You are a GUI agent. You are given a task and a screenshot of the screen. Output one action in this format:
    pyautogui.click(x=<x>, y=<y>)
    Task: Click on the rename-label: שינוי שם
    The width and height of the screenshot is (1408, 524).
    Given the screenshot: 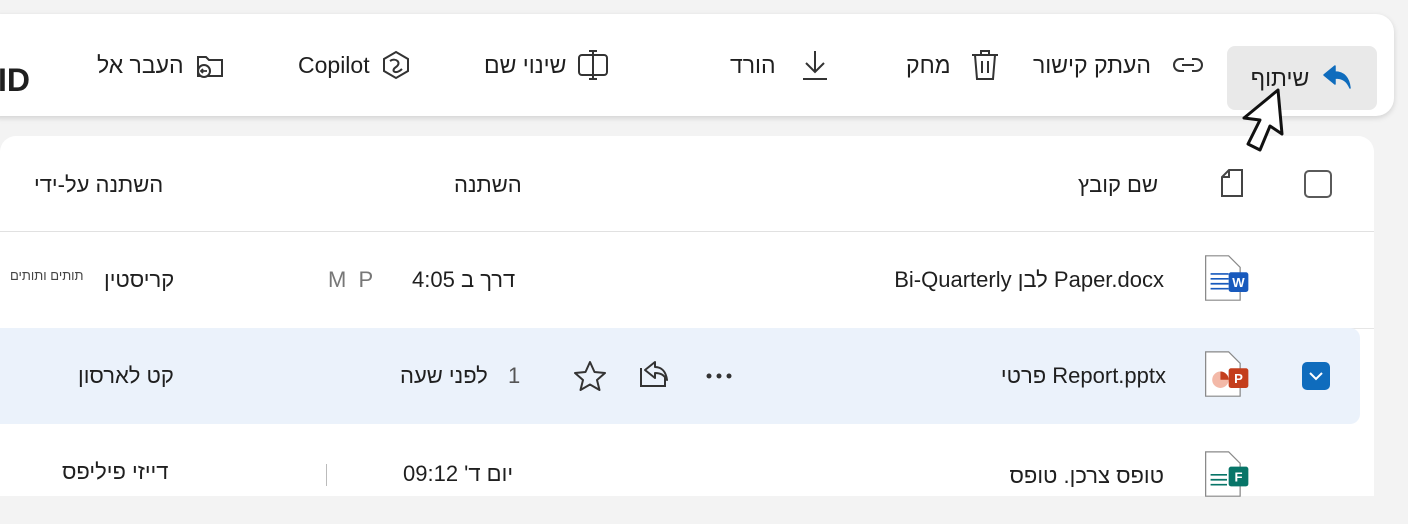 What is the action you would take?
    pyautogui.click(x=525, y=64)
    